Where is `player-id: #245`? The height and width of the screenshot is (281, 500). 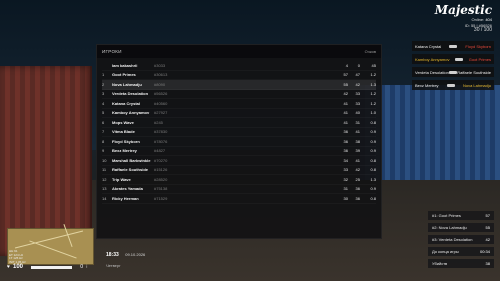
player-id: #245 is located at coordinates (158, 122).